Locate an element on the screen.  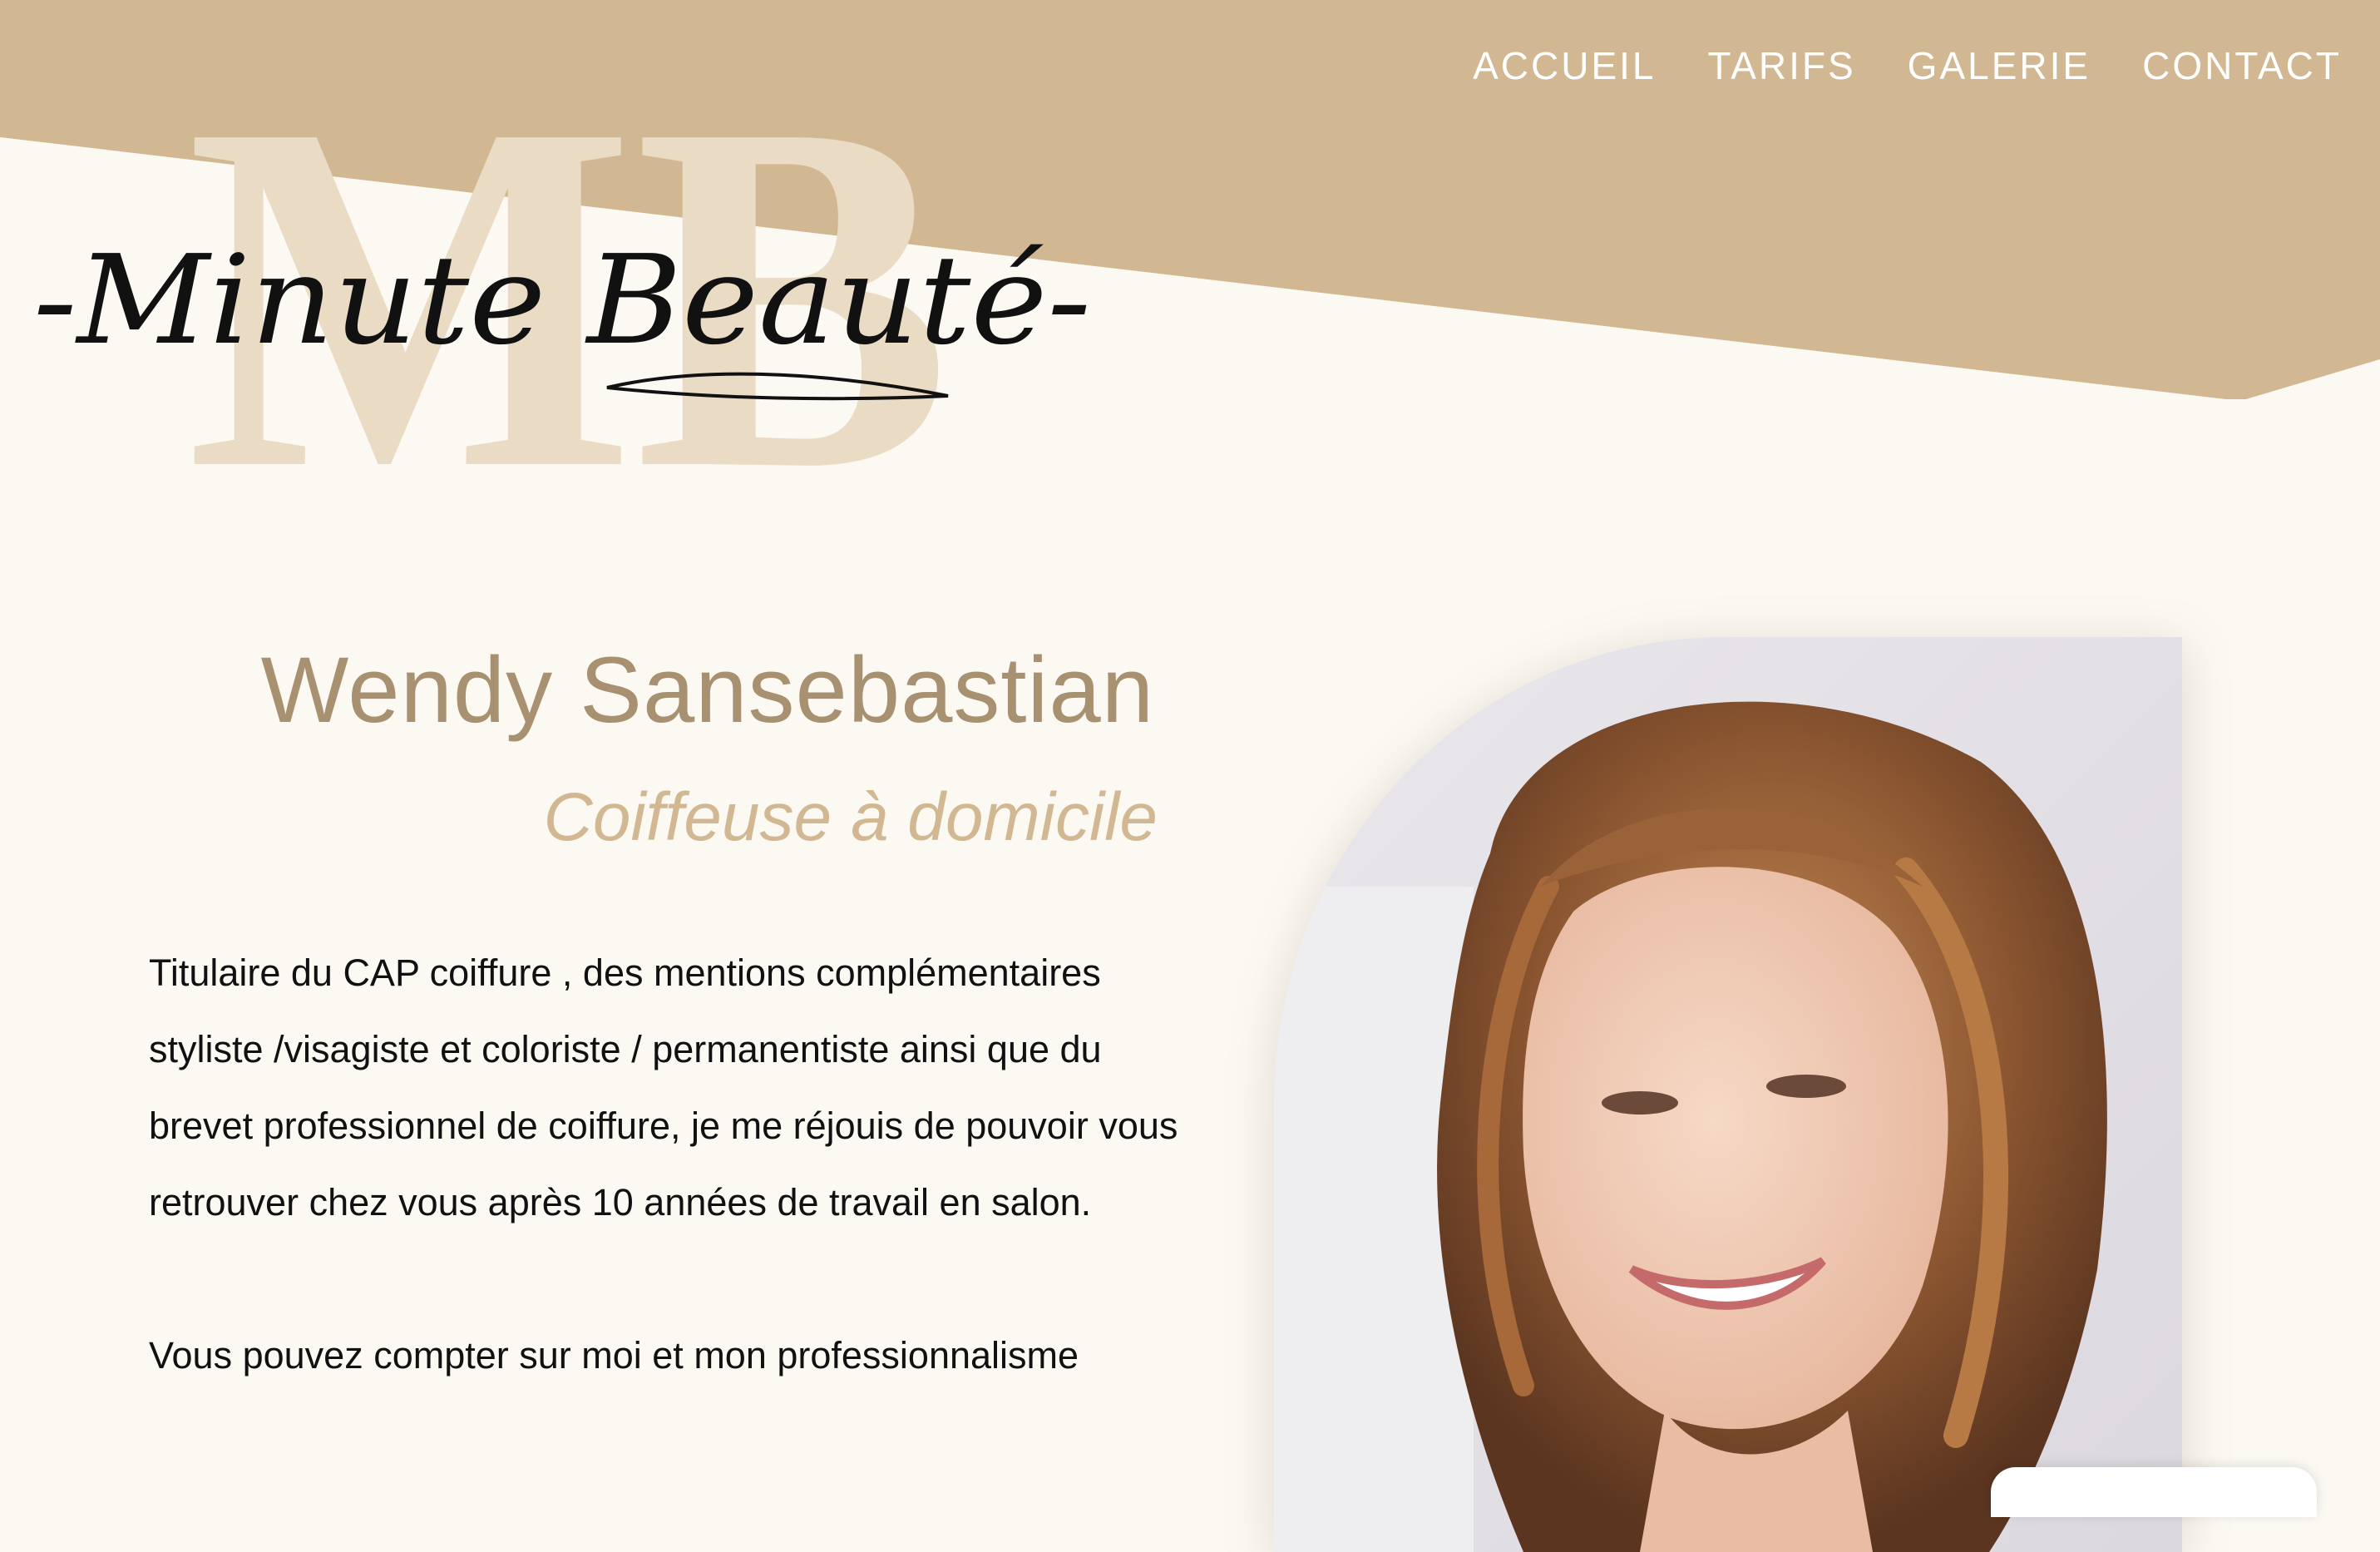
nav-accueil: ACCUEIL is located at coordinates (1564, 66).